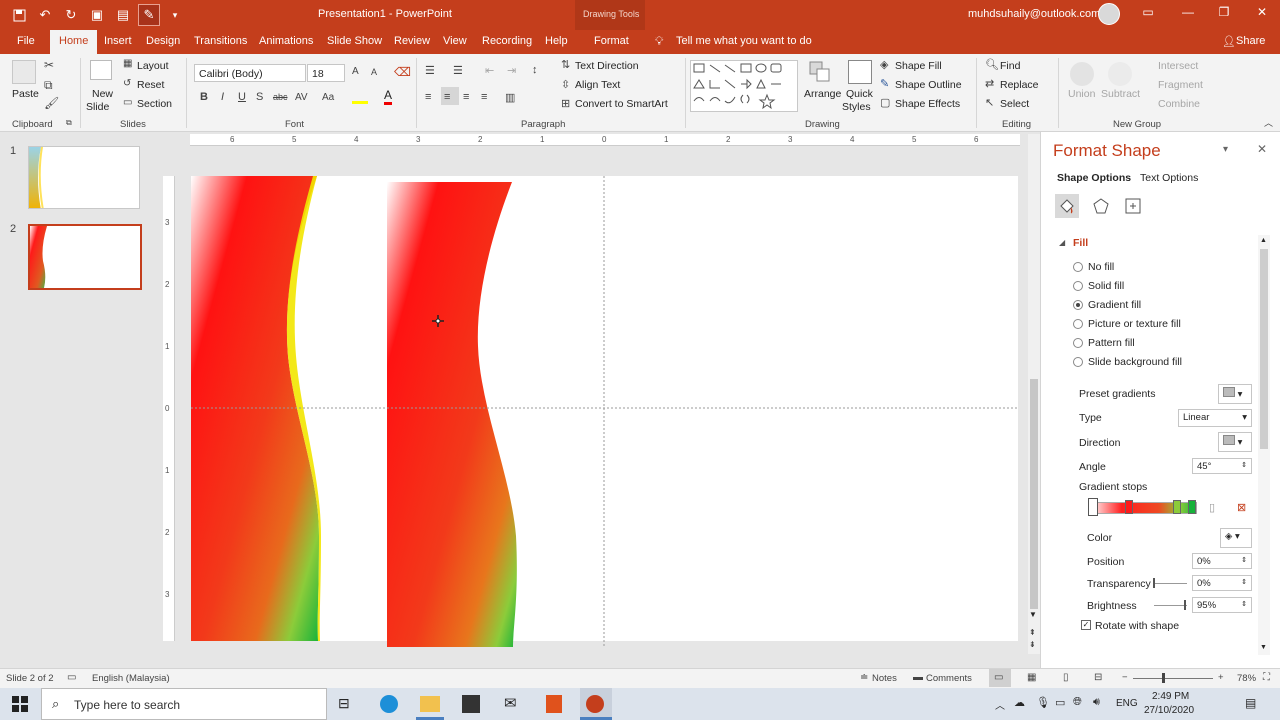  What do you see at coordinates (97, 15) in the screenshot?
I see `present-icon: ▣` at bounding box center [97, 15].